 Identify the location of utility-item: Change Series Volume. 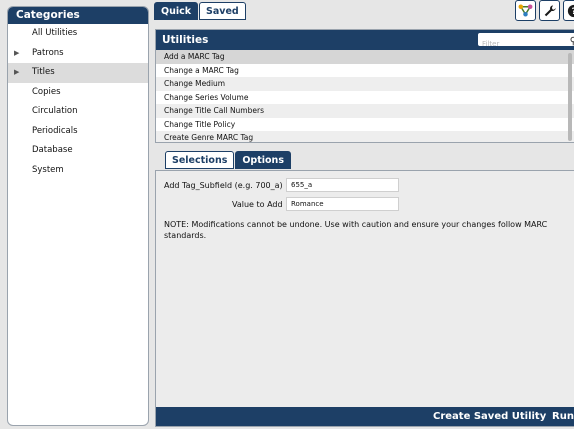
(365, 98).